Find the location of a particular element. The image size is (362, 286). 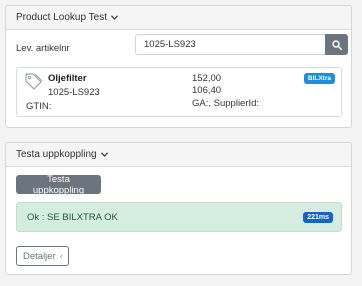

test-connection-button: Testa uppkoppling is located at coordinates (58, 185).